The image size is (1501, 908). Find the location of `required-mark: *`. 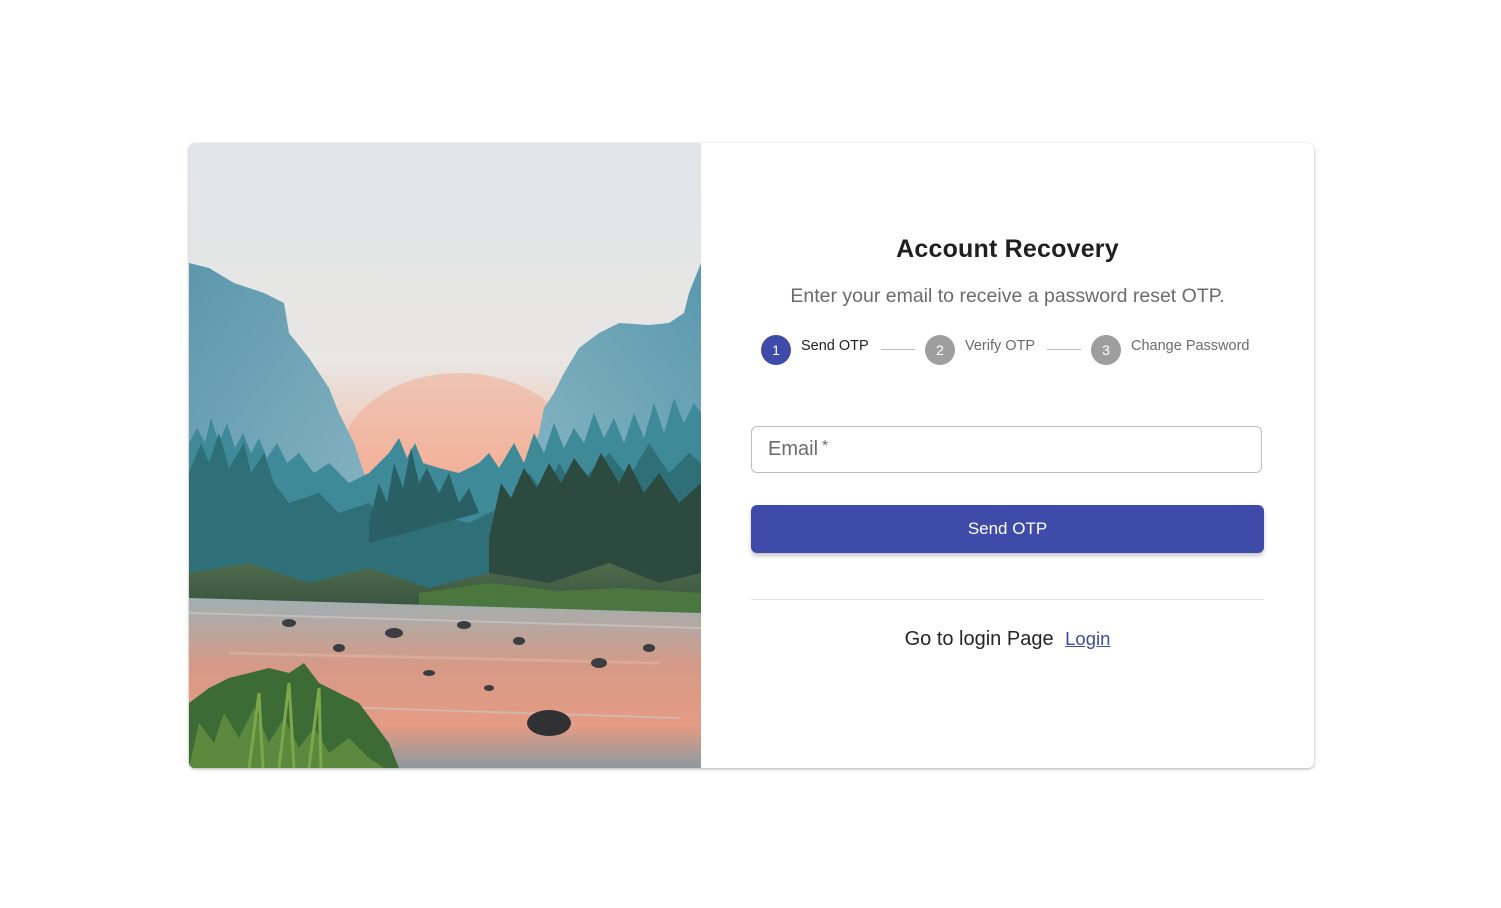

required-mark: * is located at coordinates (825, 446).